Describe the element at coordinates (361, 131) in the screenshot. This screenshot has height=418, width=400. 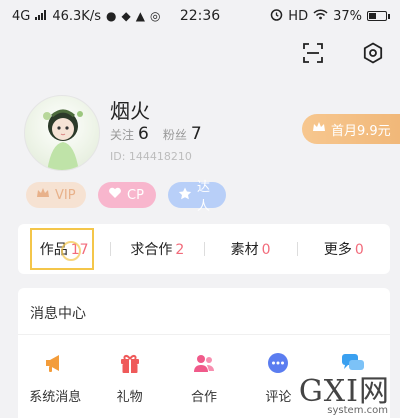
I see `promo-label: 首月9.9元` at that location.